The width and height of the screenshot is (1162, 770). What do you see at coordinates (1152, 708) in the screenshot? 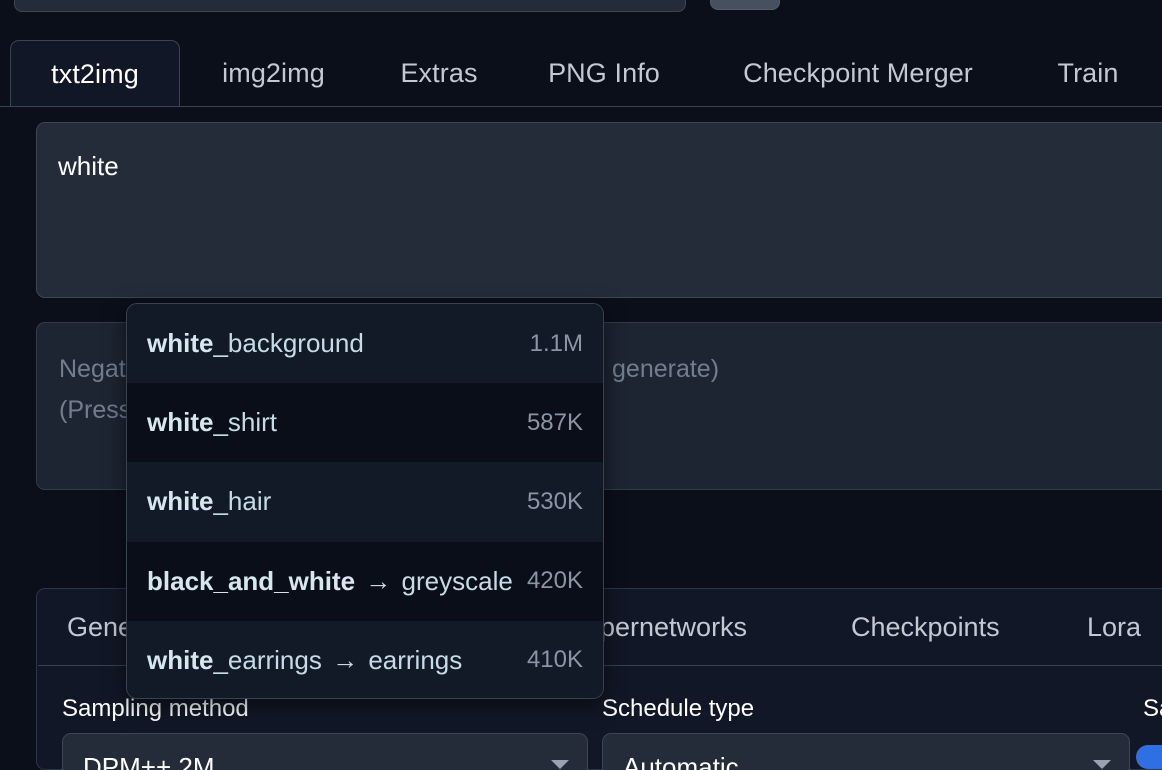
I see `sampling-steps-label: Sa` at bounding box center [1152, 708].